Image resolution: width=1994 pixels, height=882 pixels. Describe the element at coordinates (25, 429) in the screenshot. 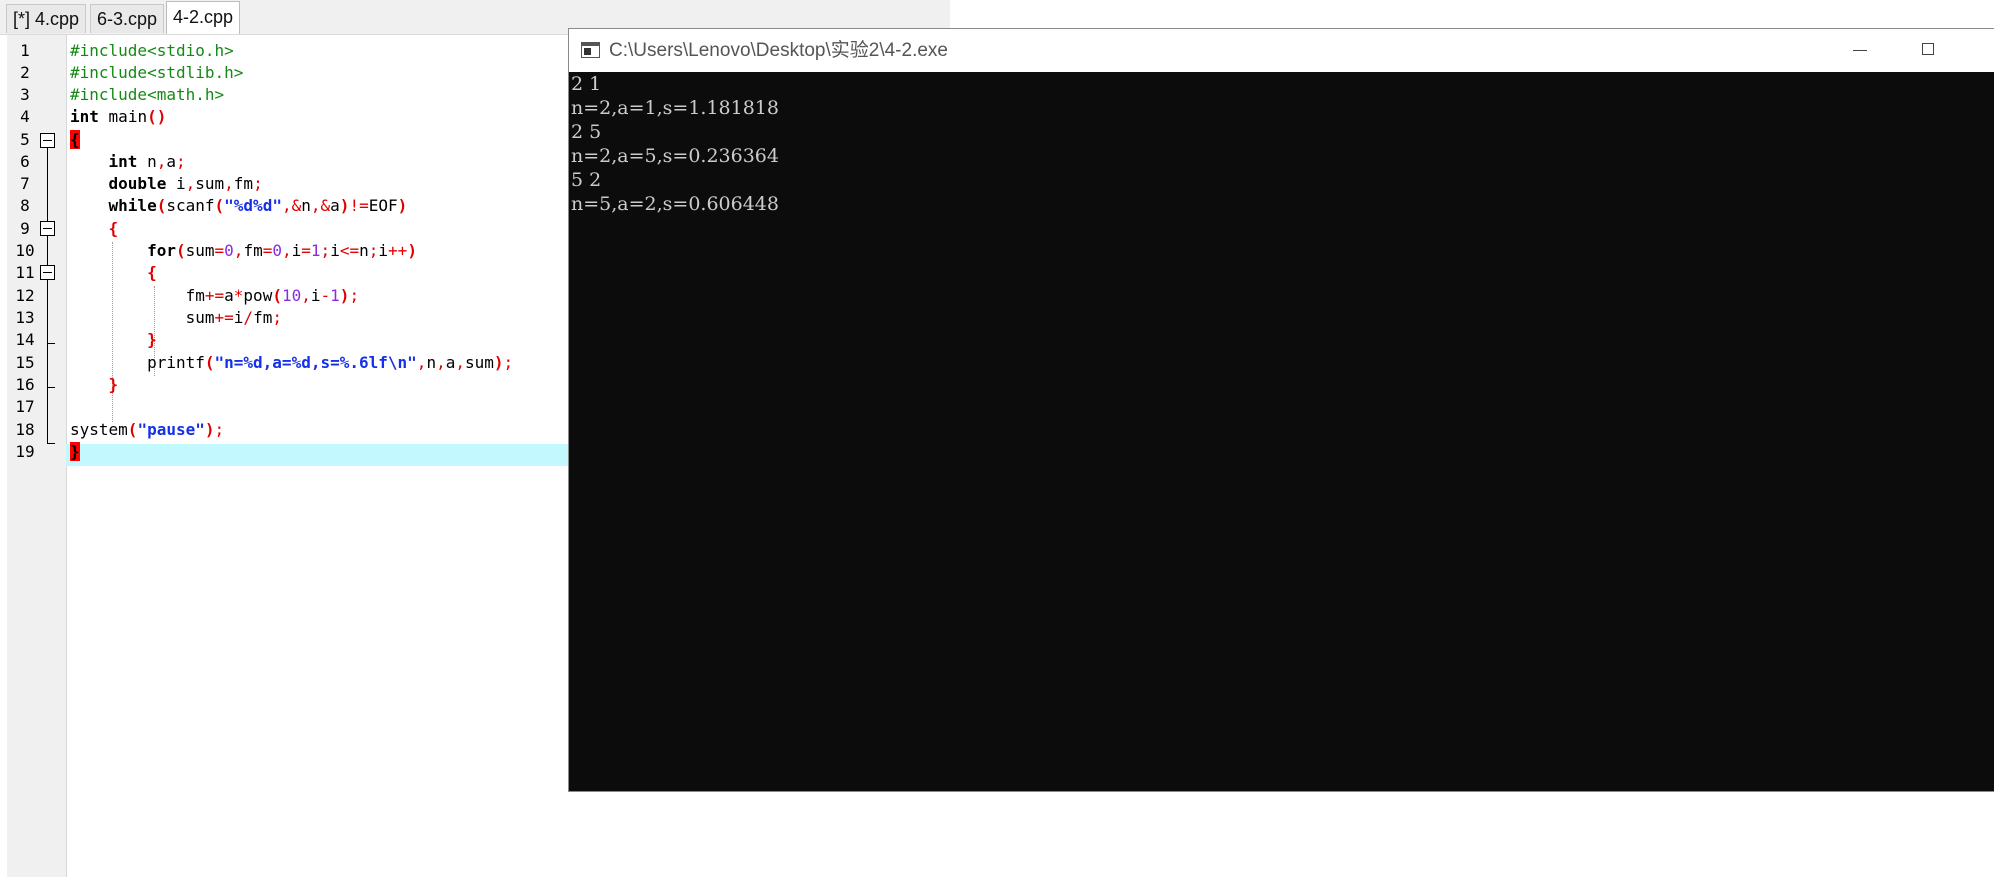

I see `line-number: 18` at that location.